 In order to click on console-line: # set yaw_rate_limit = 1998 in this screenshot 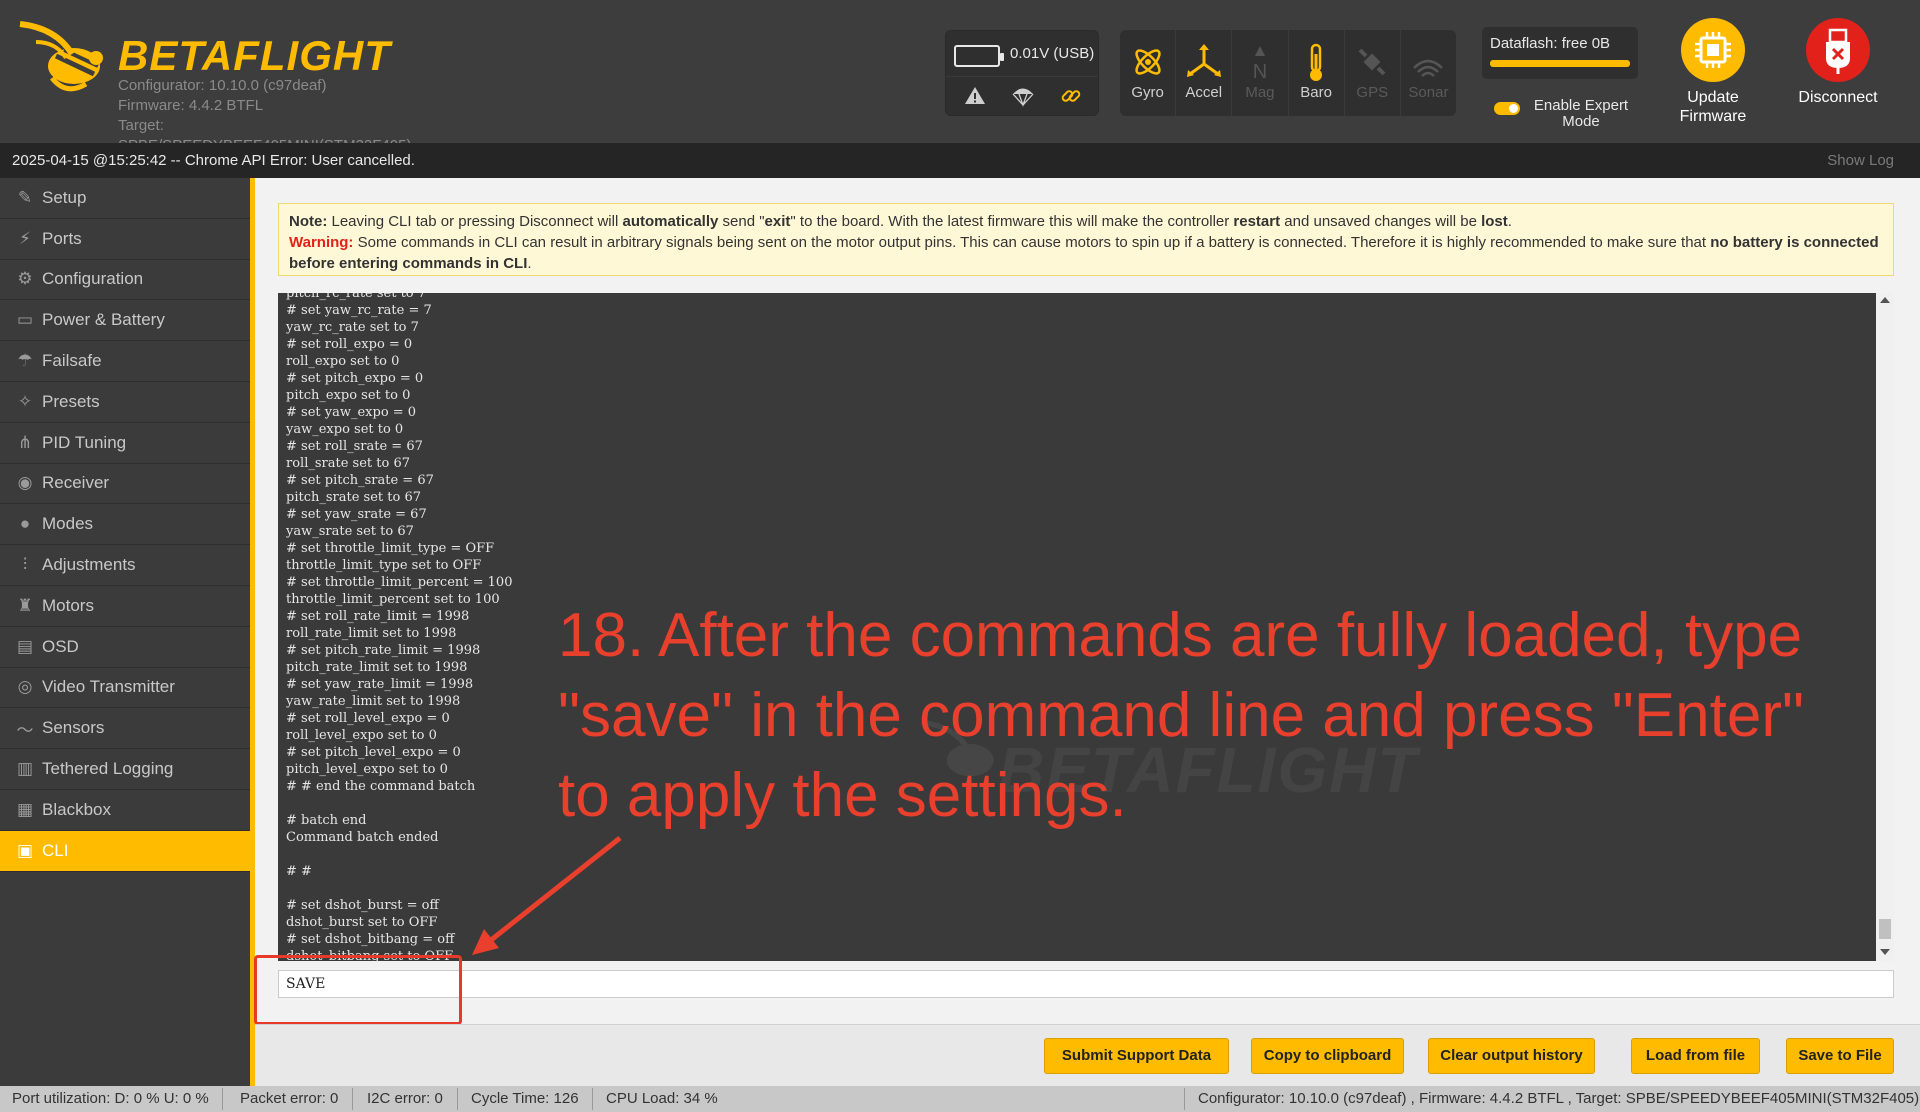, I will do `click(380, 684)`.